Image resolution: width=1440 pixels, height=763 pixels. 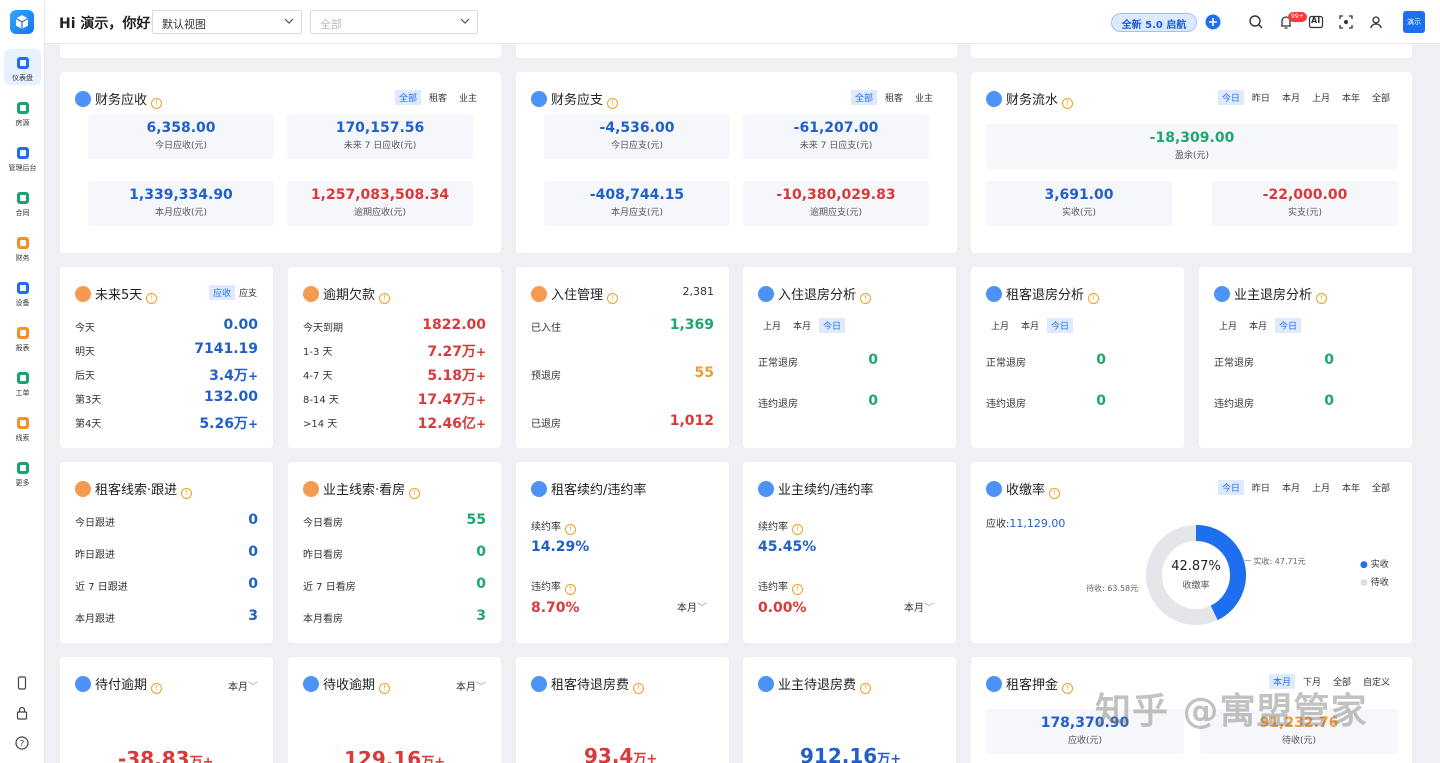 I want to click on sidebar-item-workorder: 工单, so click(x=22, y=382).